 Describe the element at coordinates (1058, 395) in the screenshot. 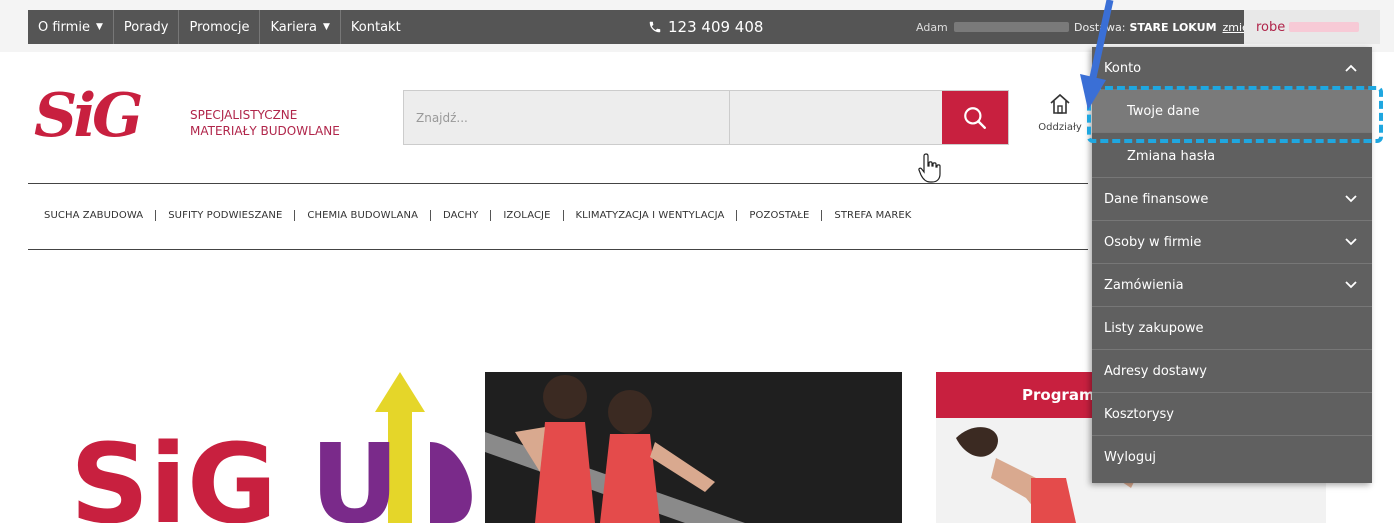

I see `program-title: Program` at that location.